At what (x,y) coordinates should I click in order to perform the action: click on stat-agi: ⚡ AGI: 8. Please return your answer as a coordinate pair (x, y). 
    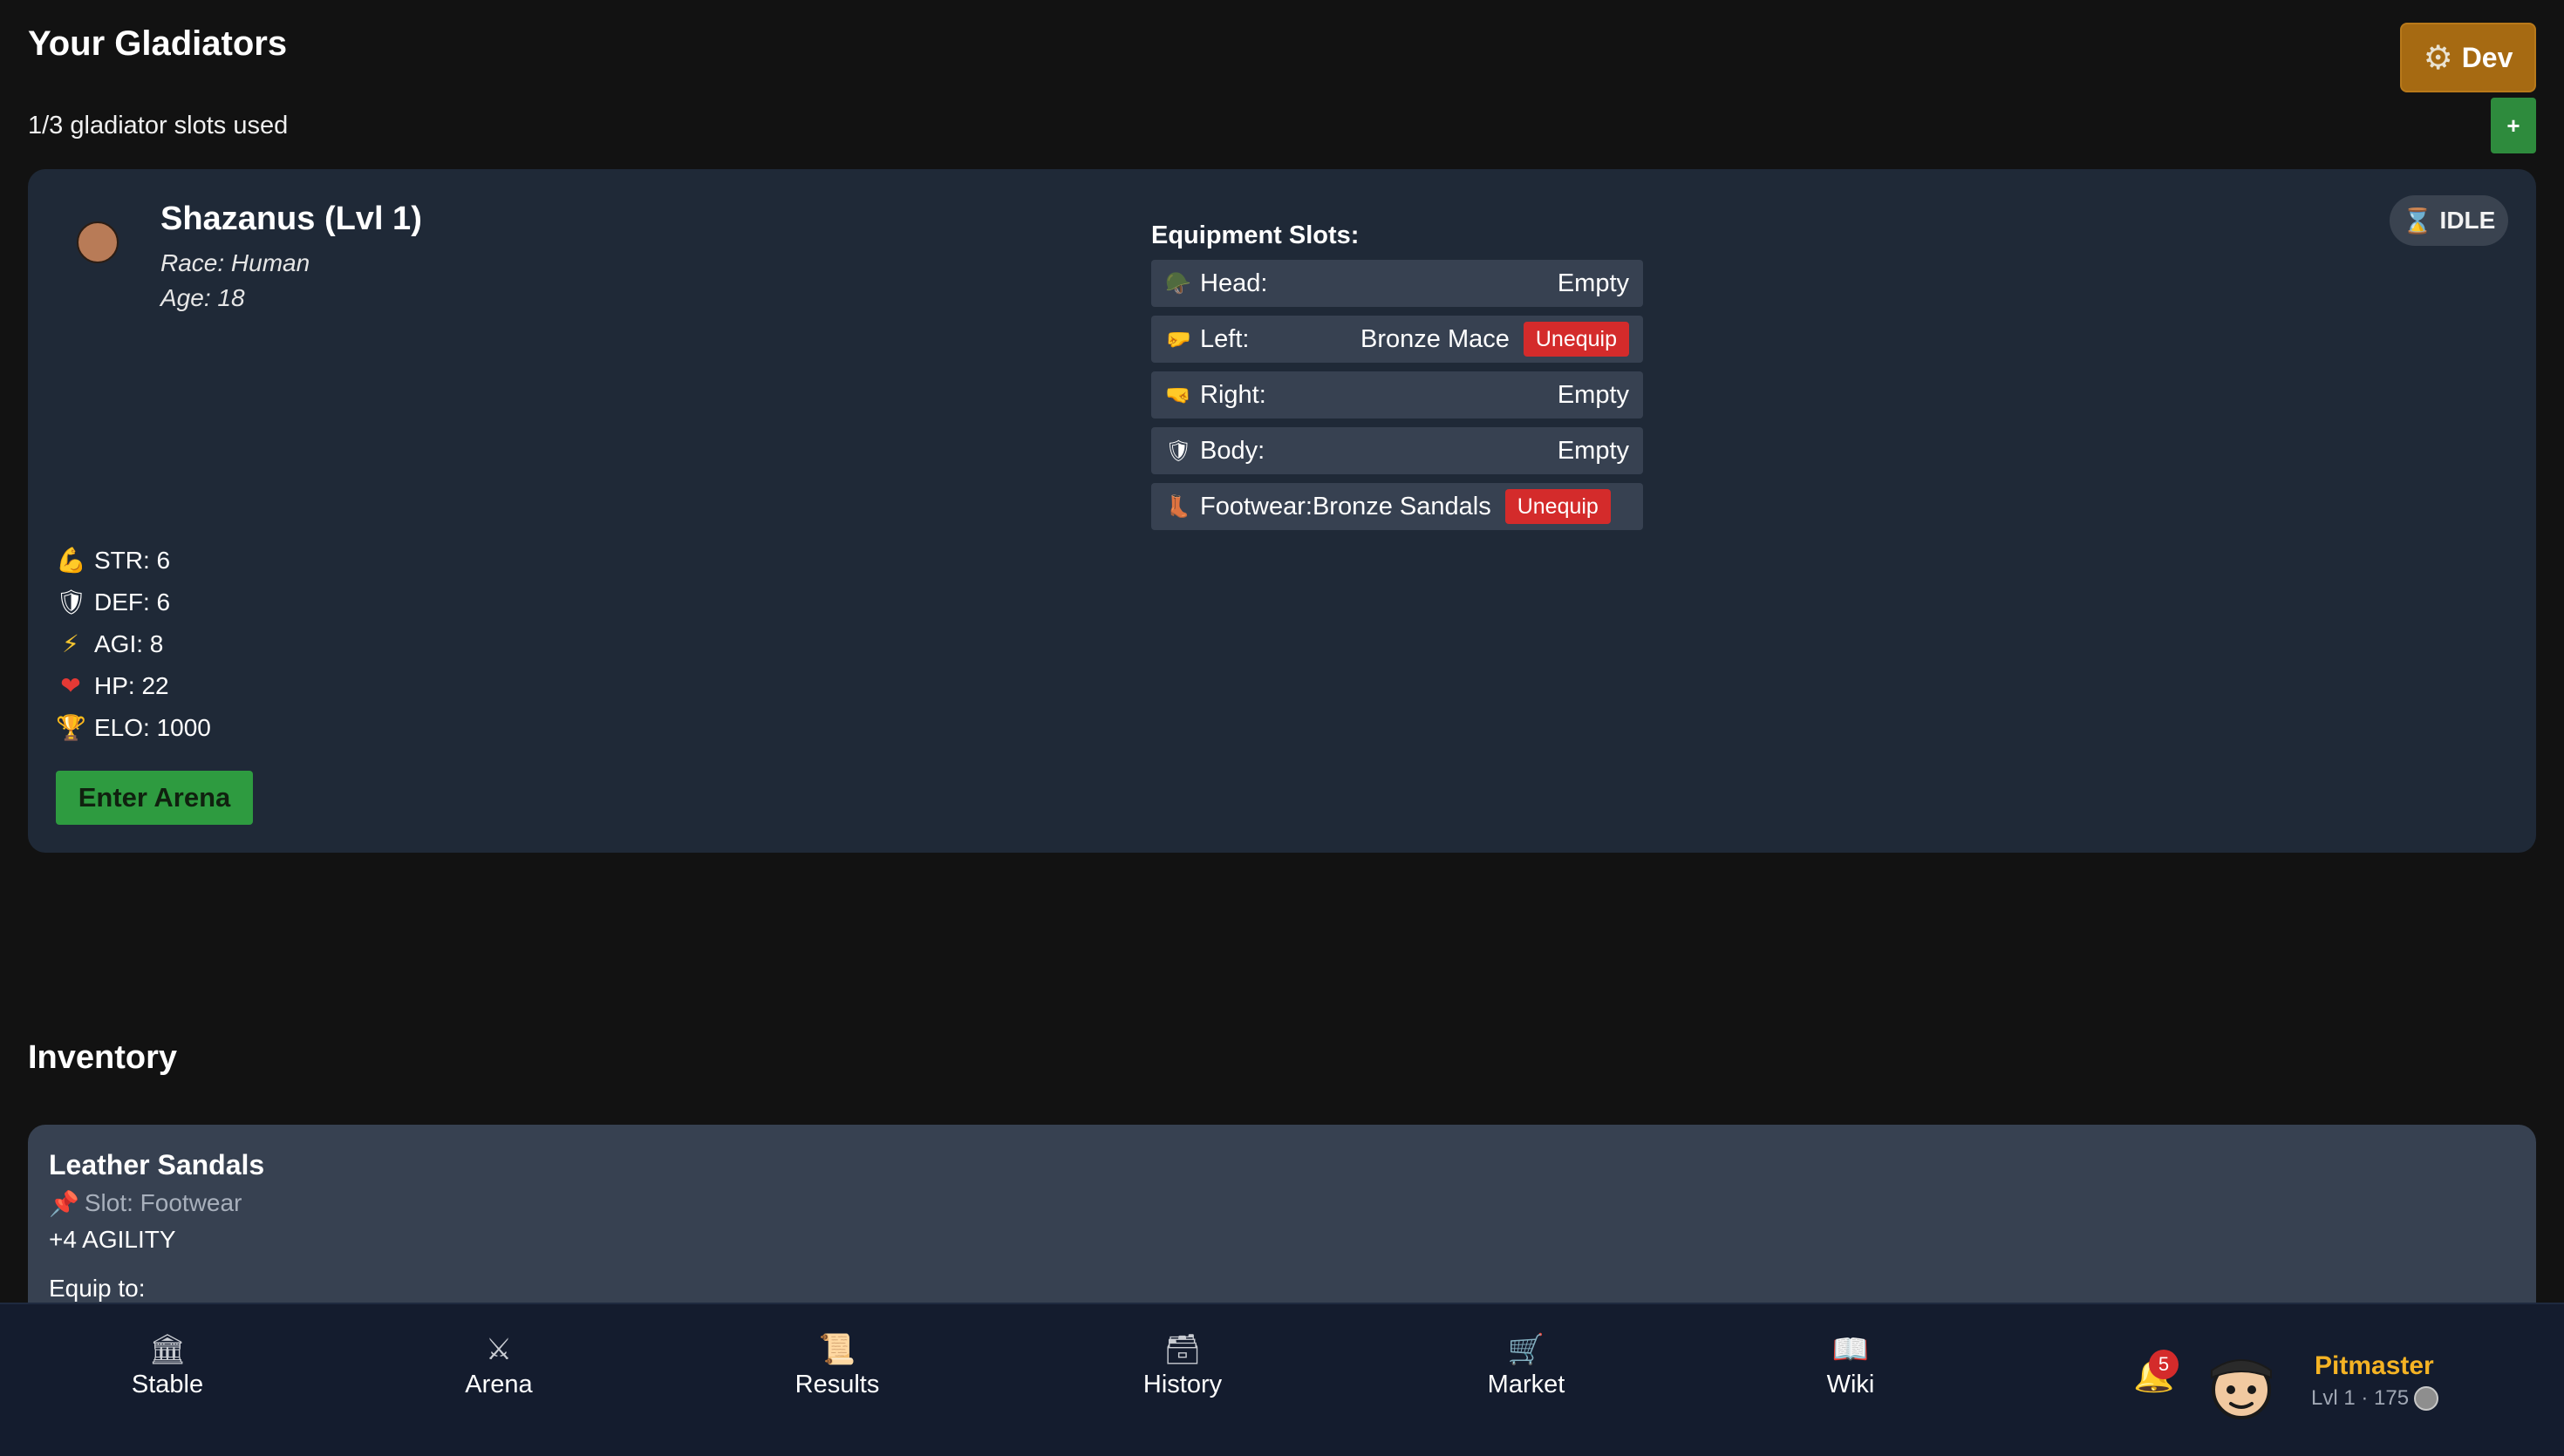
    Looking at the image, I should click on (109, 643).